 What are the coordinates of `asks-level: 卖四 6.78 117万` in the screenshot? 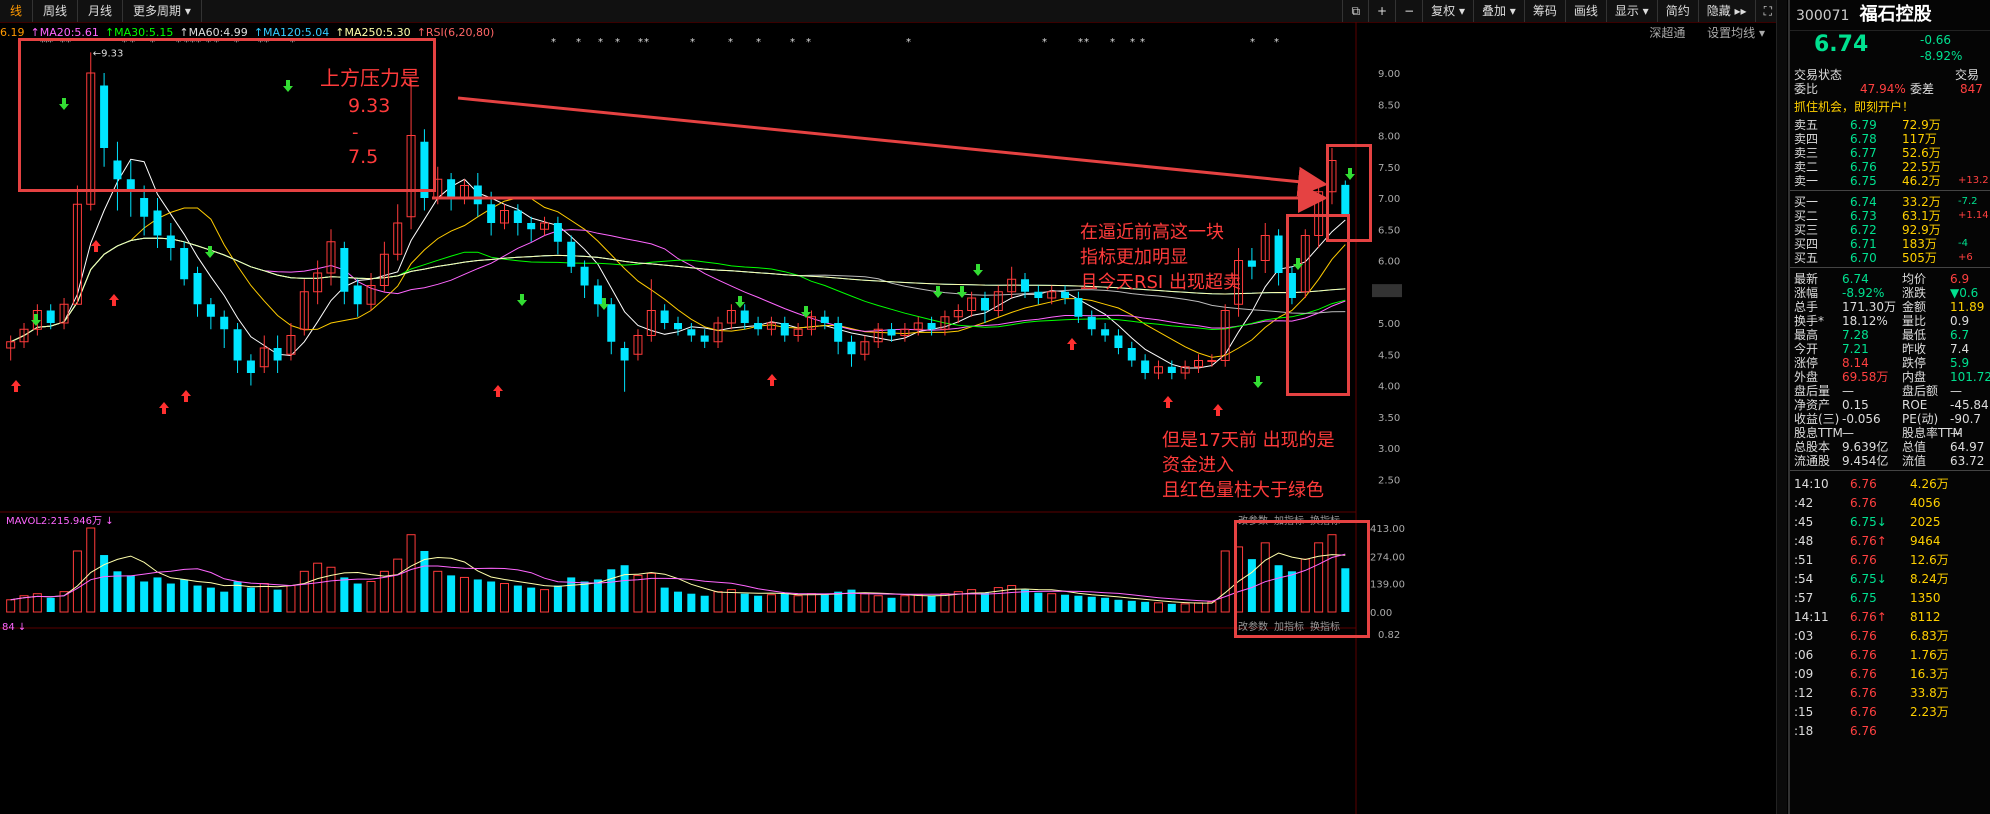 It's located at (1890, 139).